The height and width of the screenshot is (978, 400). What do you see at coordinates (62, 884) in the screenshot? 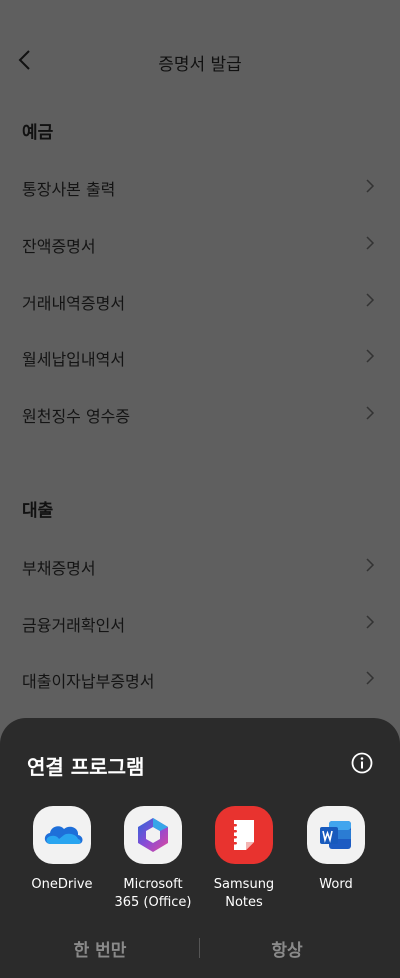
I see `app-label: OneDrive` at bounding box center [62, 884].